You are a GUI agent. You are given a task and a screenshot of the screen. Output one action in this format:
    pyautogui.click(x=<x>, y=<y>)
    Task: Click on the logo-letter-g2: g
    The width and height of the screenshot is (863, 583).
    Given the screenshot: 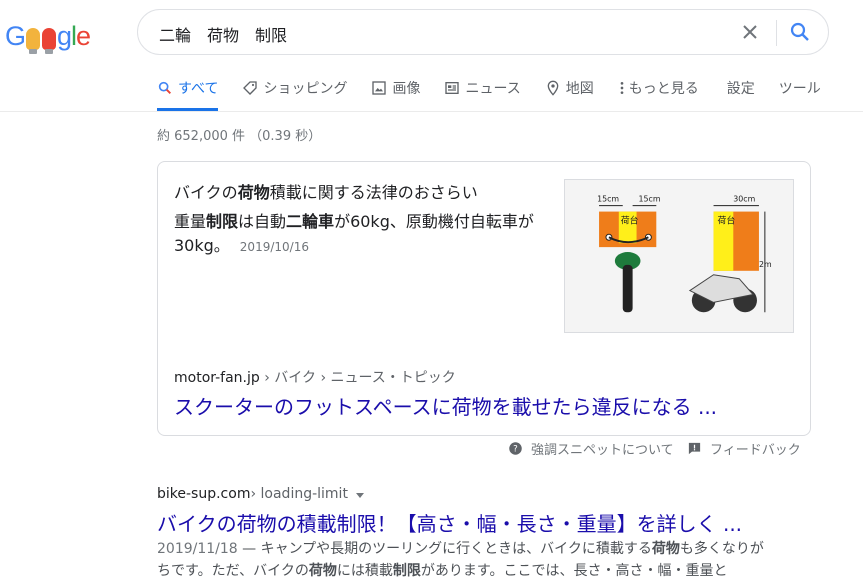 What is the action you would take?
    pyautogui.click(x=64, y=36)
    